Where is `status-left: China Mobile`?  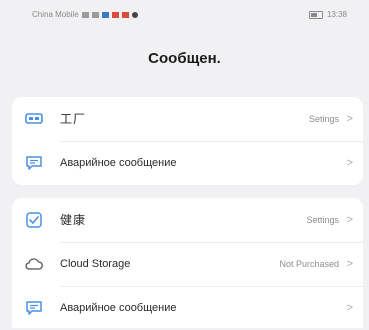
status-left: China Mobile is located at coordinates (85, 14).